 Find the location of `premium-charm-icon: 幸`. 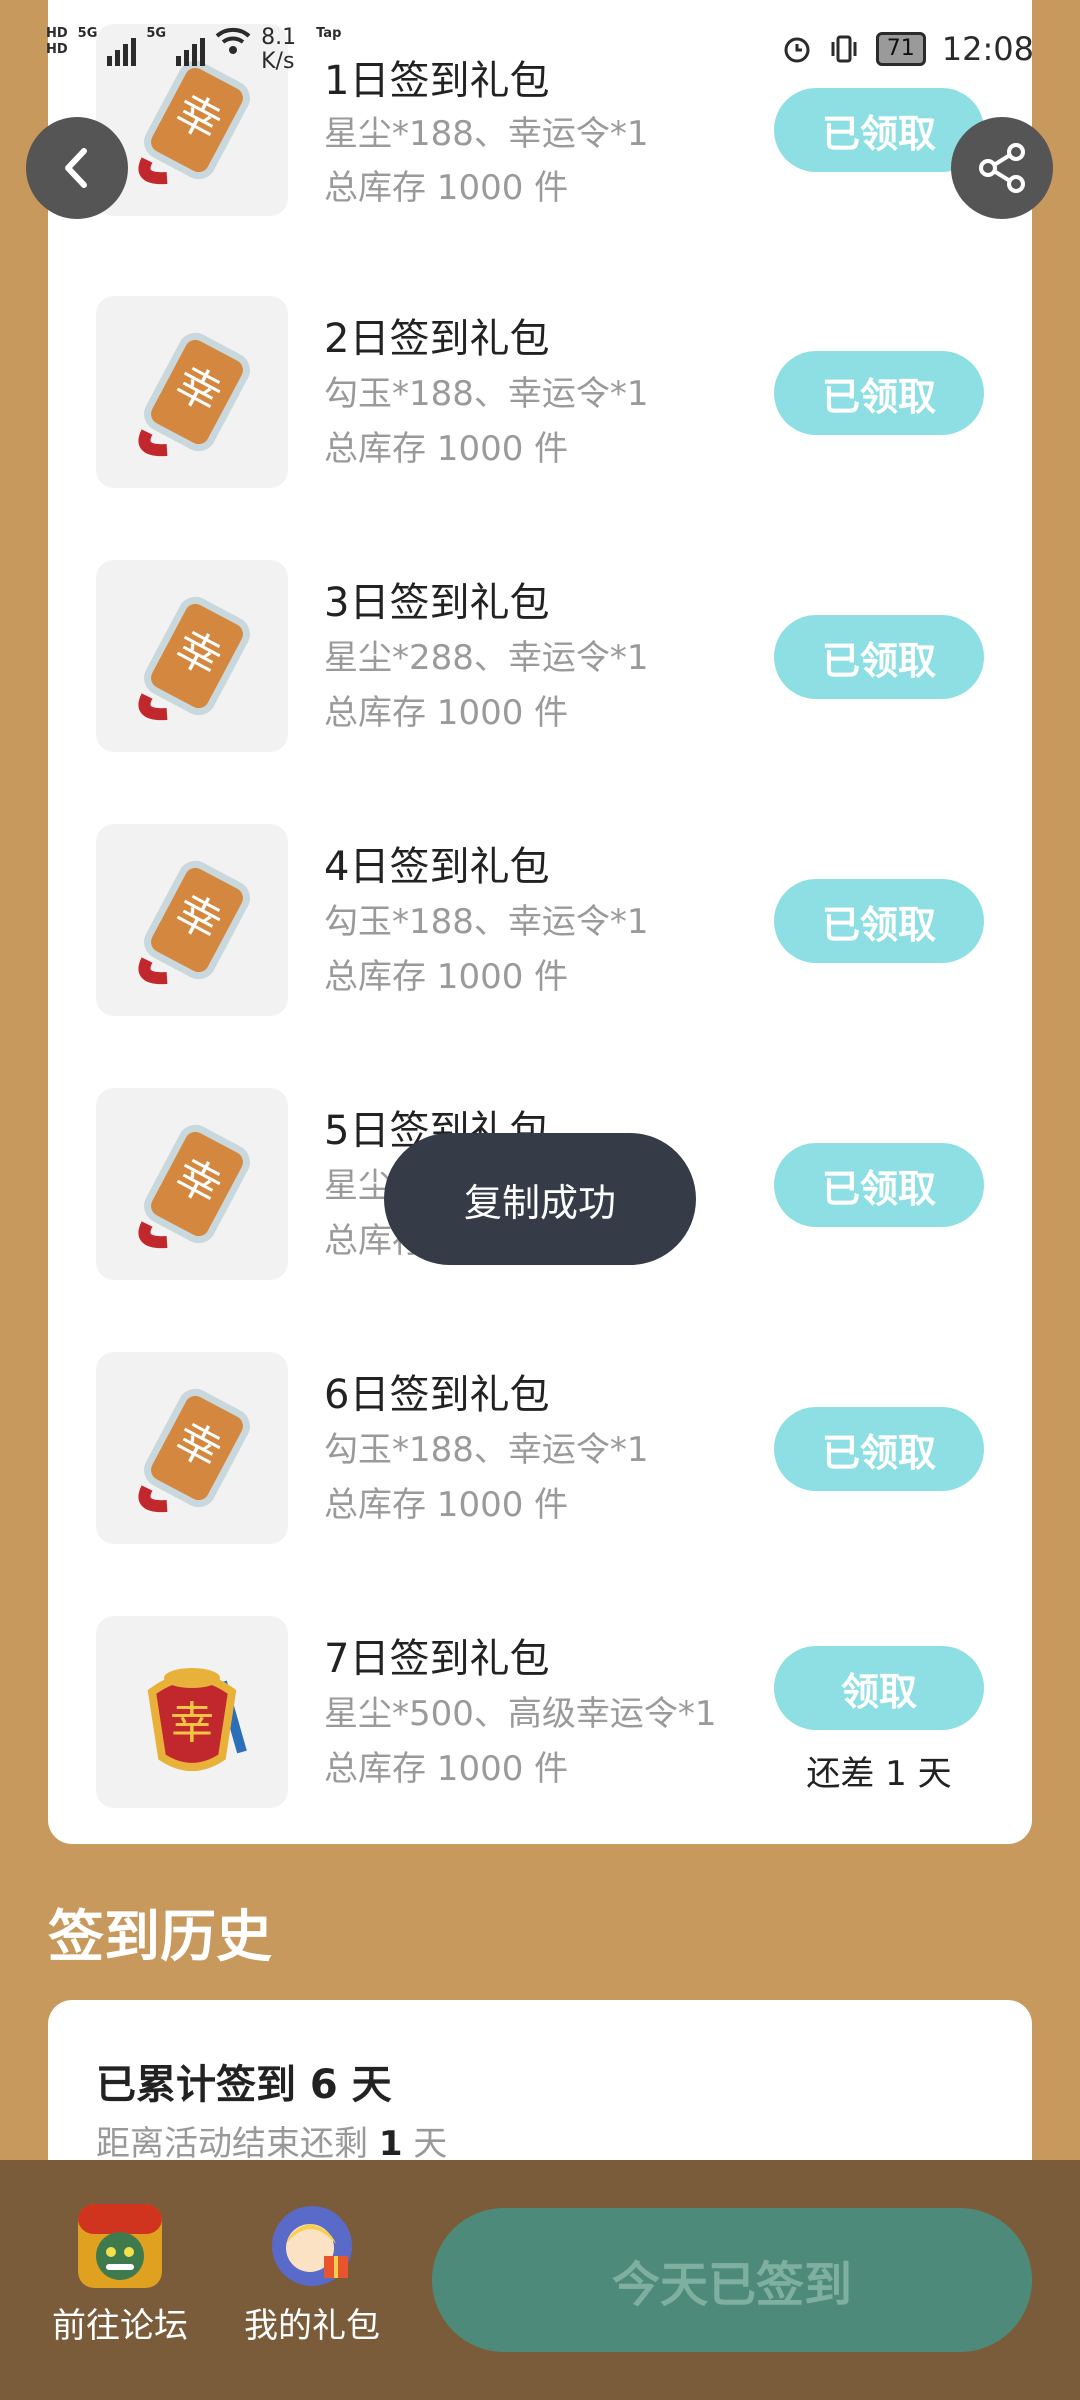

premium-charm-icon: 幸 is located at coordinates (197, 1719).